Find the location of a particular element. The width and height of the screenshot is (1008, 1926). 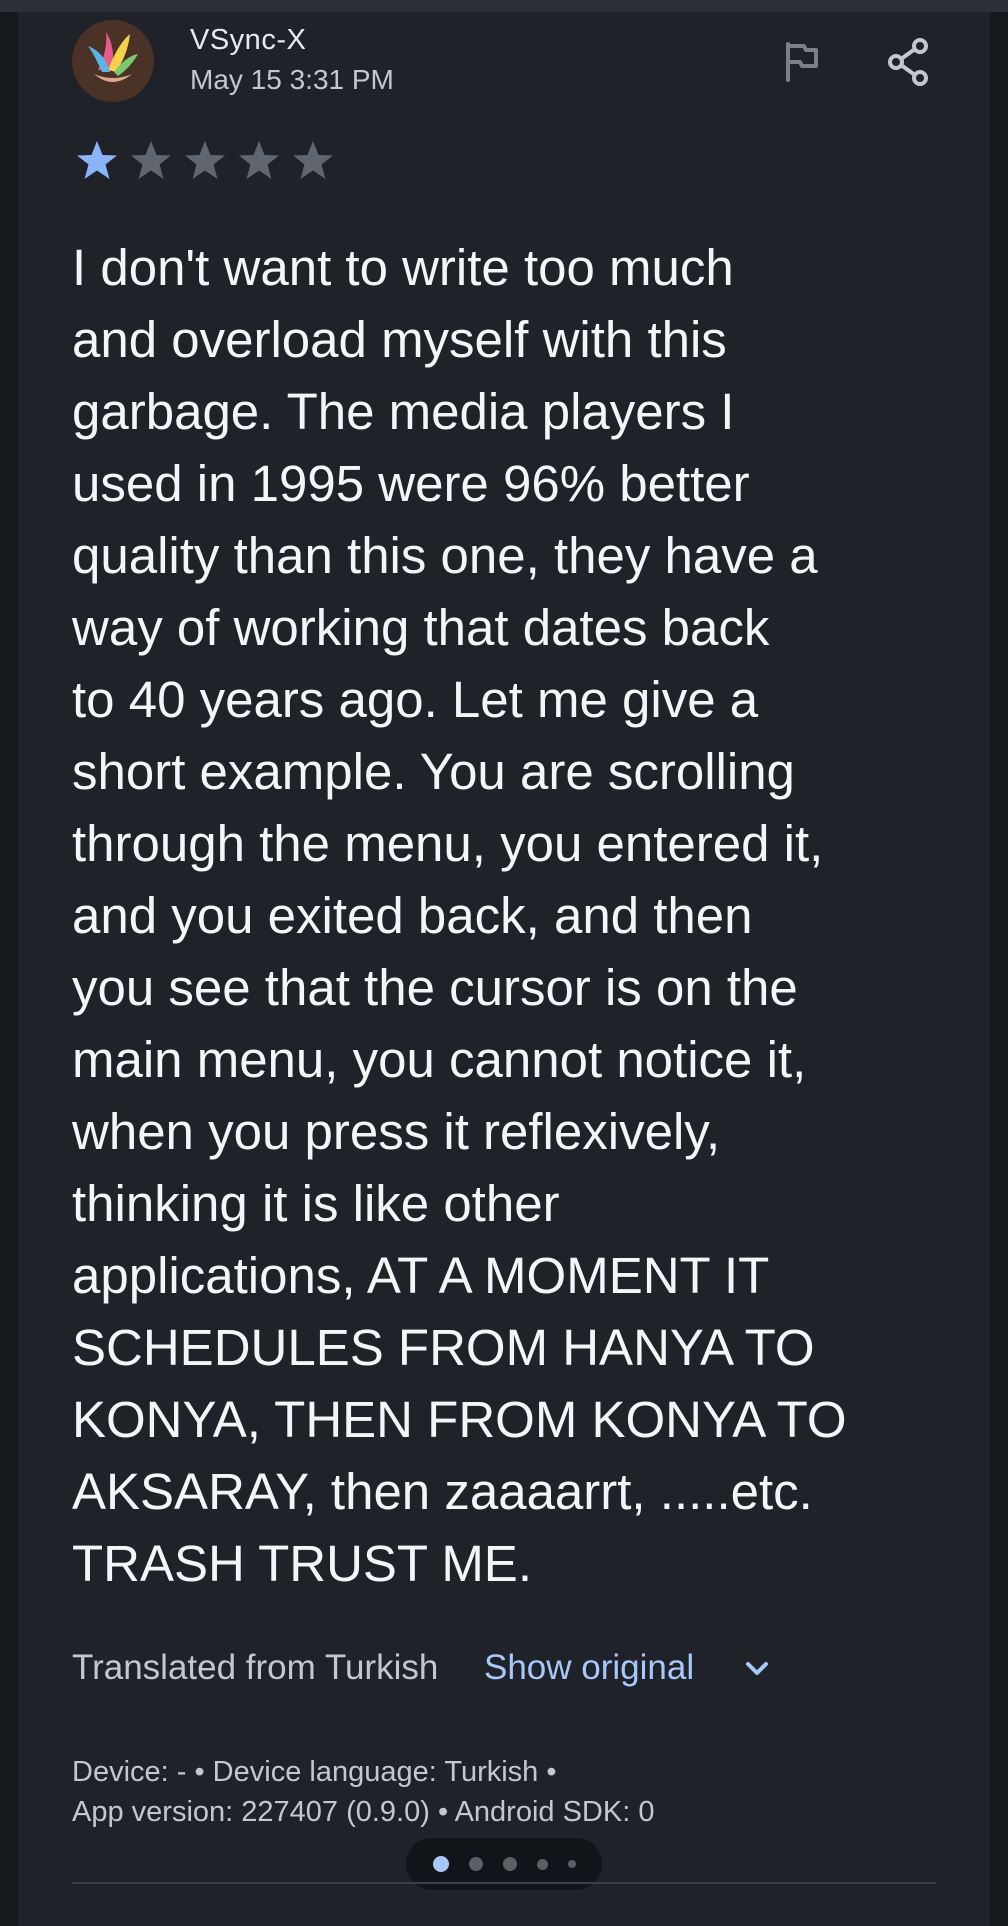

chevron-down-icon is located at coordinates (757, 1668).